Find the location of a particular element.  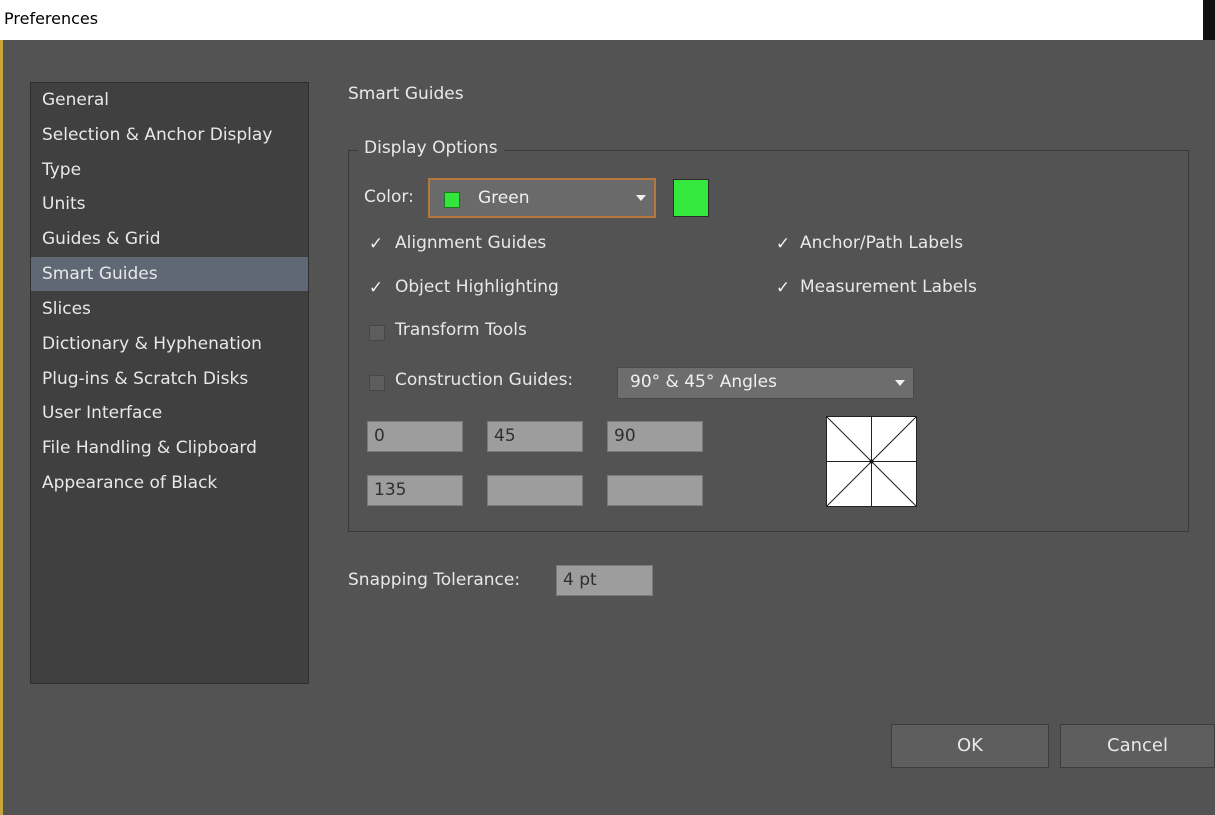

anchor-path-labels-label: Anchor/Path Labels is located at coordinates (882, 243).